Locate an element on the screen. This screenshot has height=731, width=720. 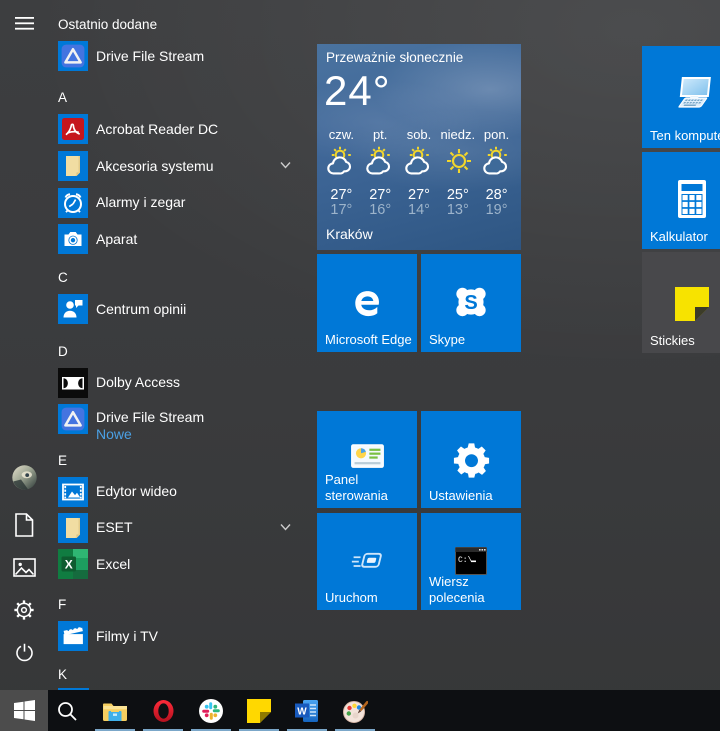
slack-icon is located at coordinates (211, 711).